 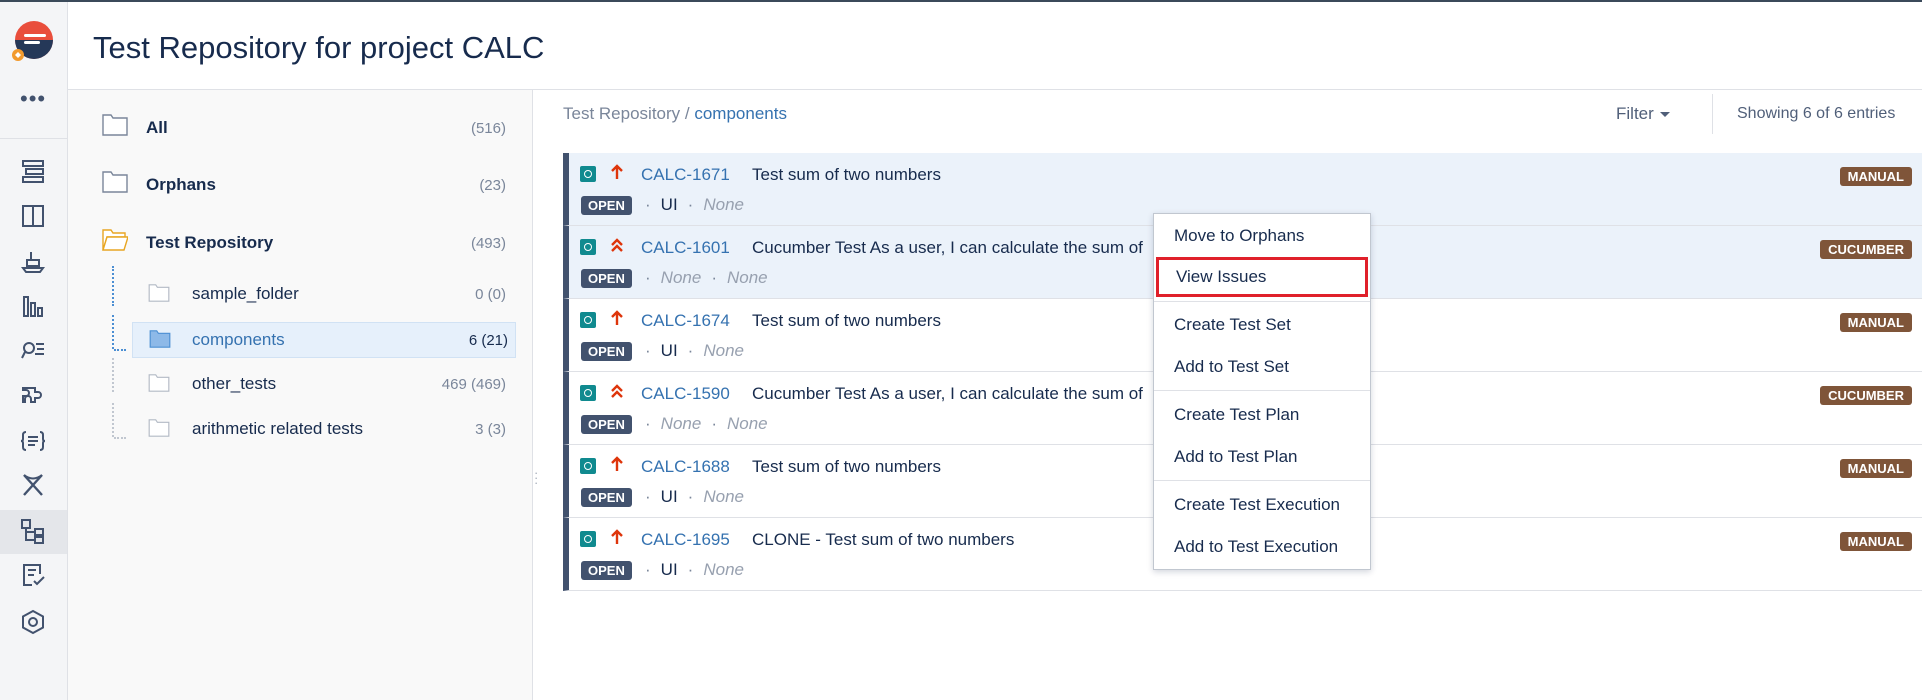 I want to click on tree-item-arithmetic-related-tests: arithmetic related tests 3 (3), so click(x=300, y=429).